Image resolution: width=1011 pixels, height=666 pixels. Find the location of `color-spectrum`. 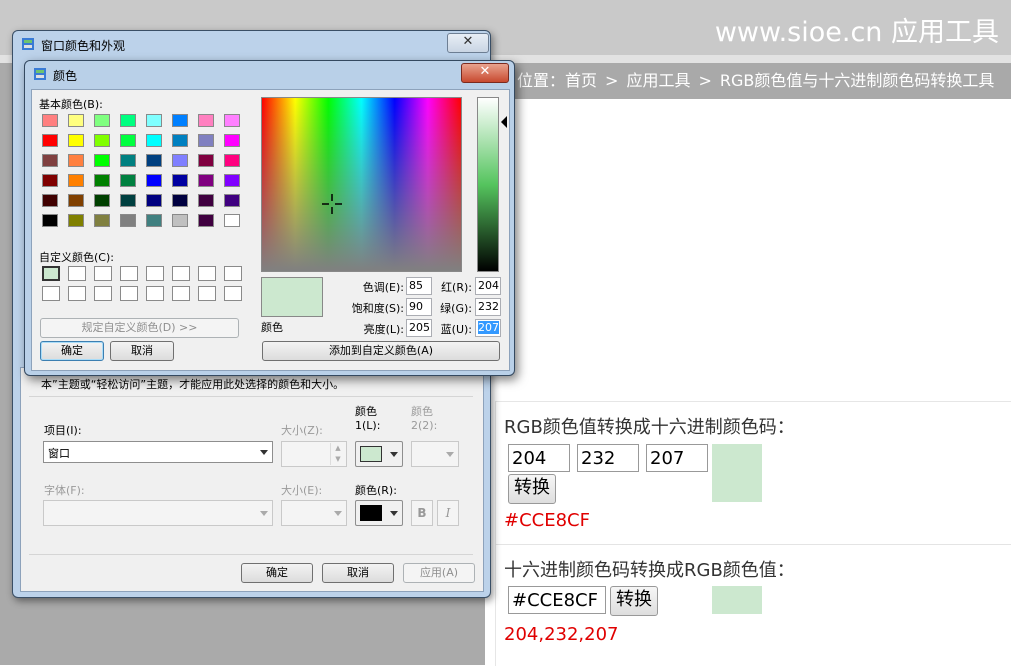

color-spectrum is located at coordinates (361, 184).